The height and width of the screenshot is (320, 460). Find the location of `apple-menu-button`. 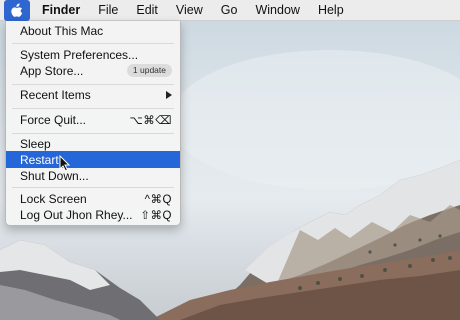

apple-menu-button is located at coordinates (17, 10).